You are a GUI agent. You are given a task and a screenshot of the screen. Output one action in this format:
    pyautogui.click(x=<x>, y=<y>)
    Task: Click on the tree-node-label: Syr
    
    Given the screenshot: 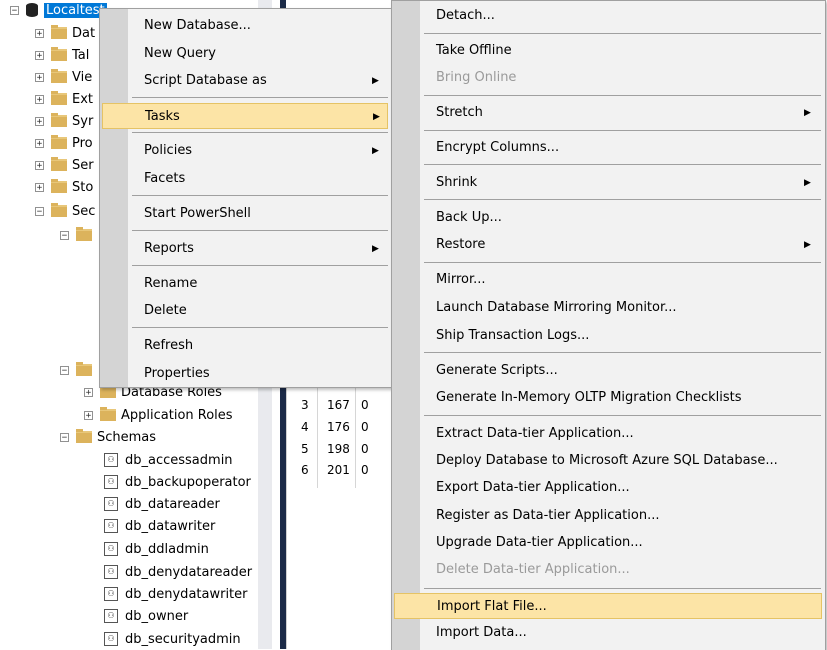 What is the action you would take?
    pyautogui.click(x=83, y=121)
    